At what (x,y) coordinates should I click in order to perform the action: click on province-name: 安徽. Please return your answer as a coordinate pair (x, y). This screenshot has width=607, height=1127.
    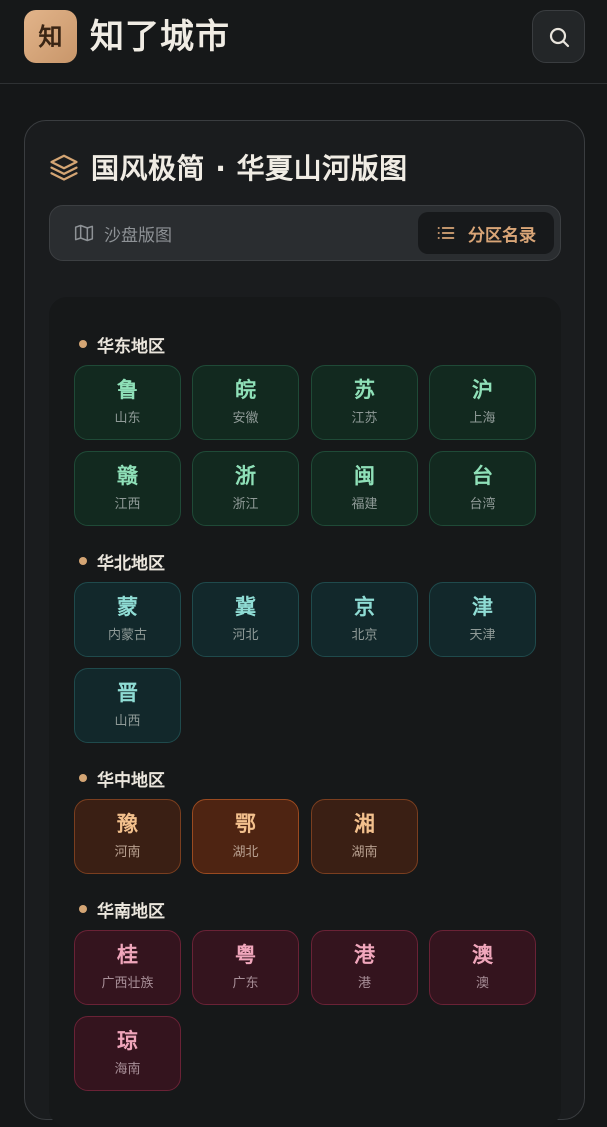
    Looking at the image, I should click on (245, 418).